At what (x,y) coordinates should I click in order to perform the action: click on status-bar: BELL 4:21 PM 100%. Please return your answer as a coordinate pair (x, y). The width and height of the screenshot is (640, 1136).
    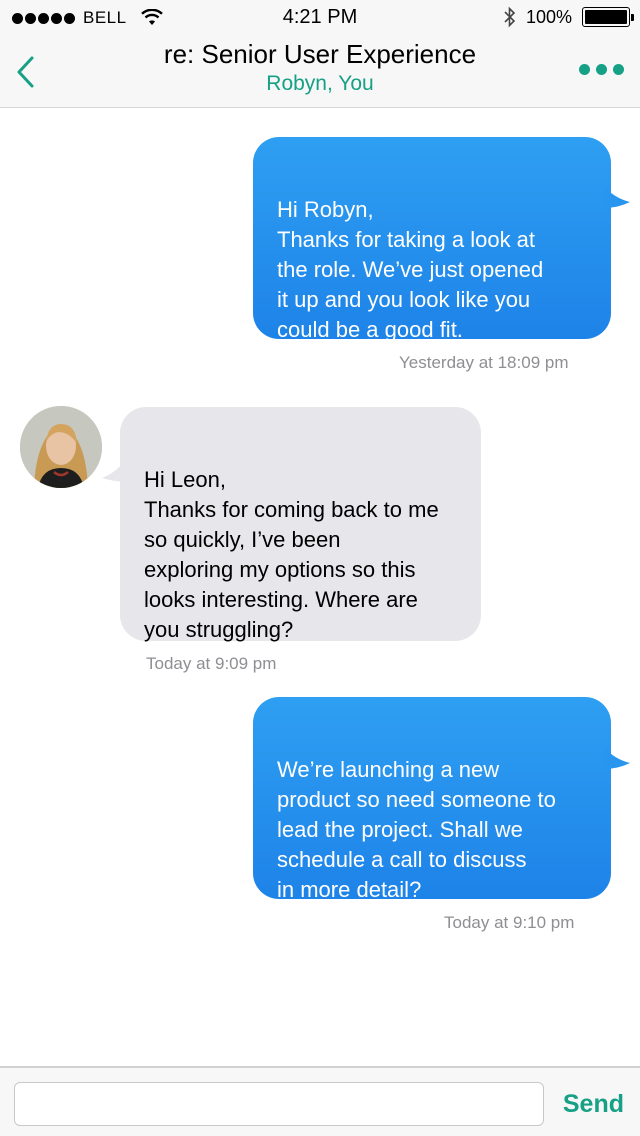
    Looking at the image, I should click on (320, 18).